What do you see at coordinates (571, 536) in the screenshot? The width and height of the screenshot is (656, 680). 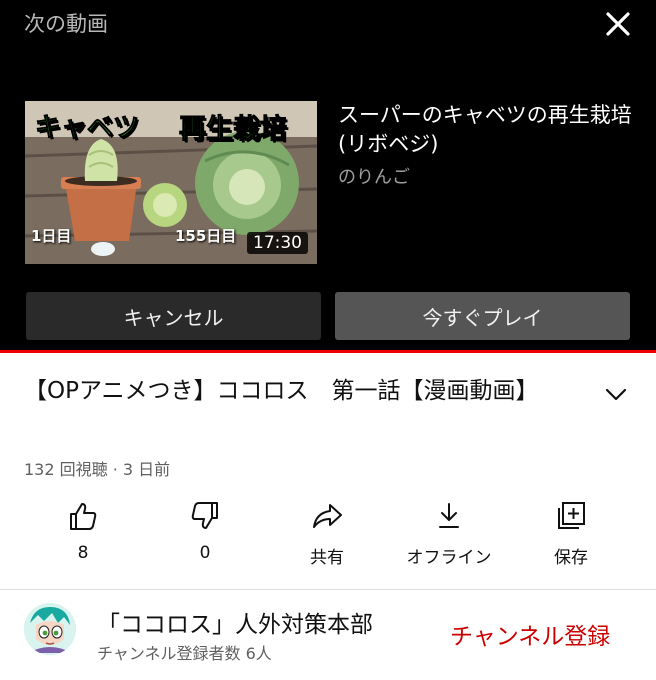 I see `save-button: 保存` at bounding box center [571, 536].